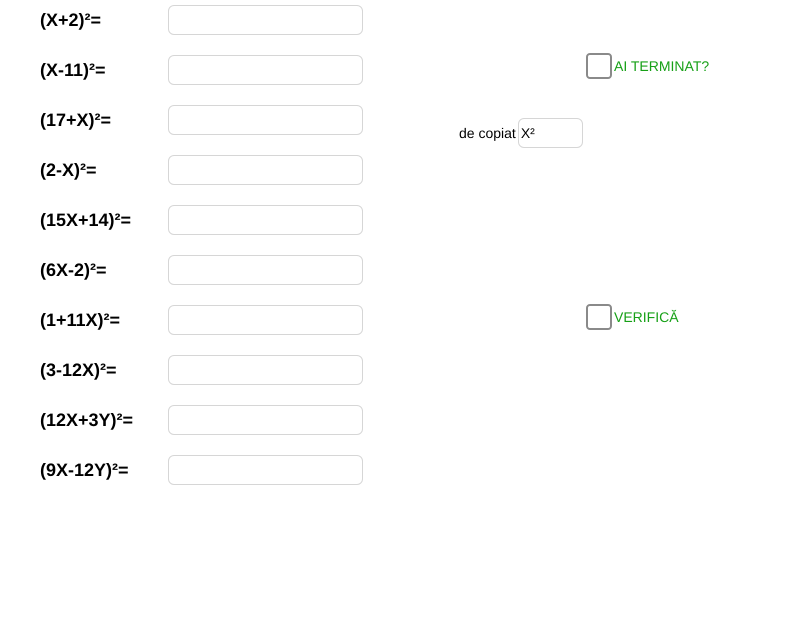 The height and width of the screenshot is (631, 802). I want to click on exercise-label: (3-12X)²=, so click(79, 370).